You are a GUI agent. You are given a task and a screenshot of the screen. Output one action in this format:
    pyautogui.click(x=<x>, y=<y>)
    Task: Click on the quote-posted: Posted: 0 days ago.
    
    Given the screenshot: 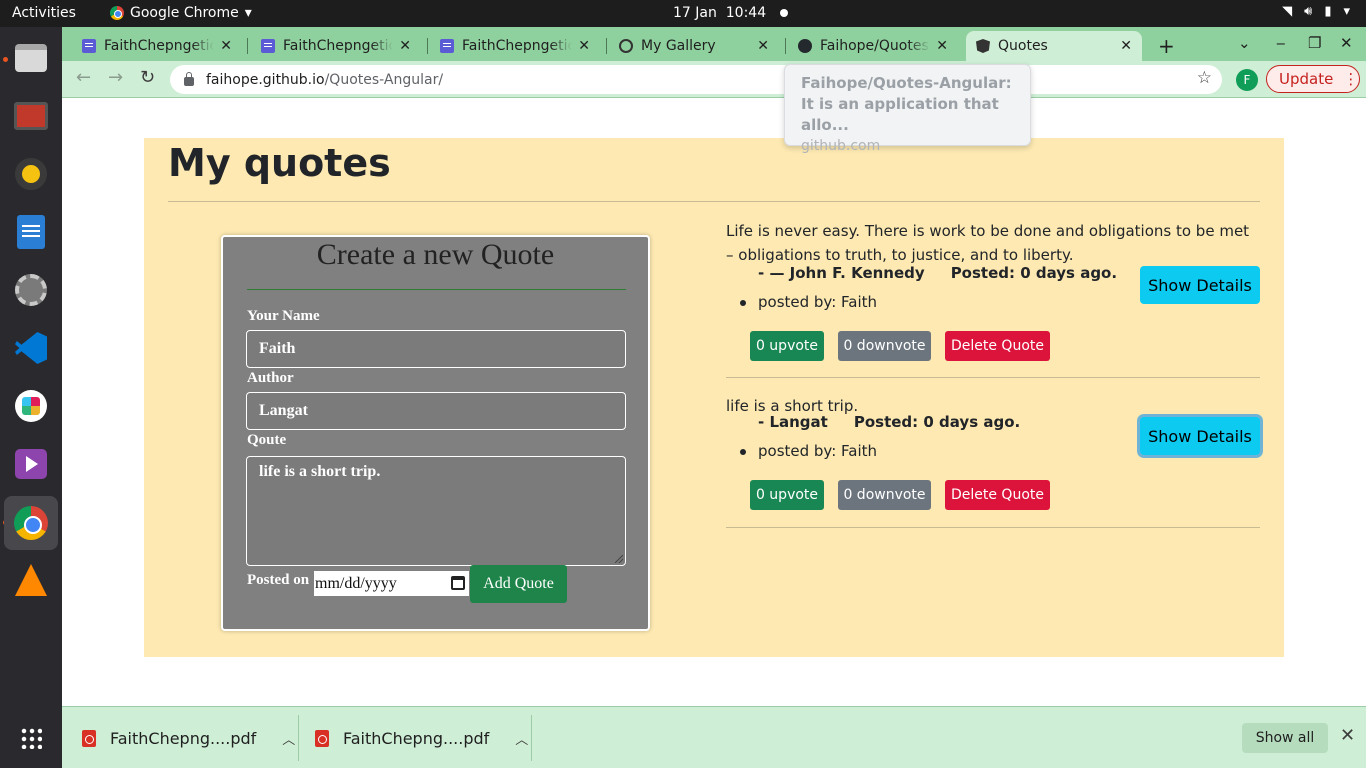 What is the action you would take?
    pyautogui.click(x=1034, y=273)
    